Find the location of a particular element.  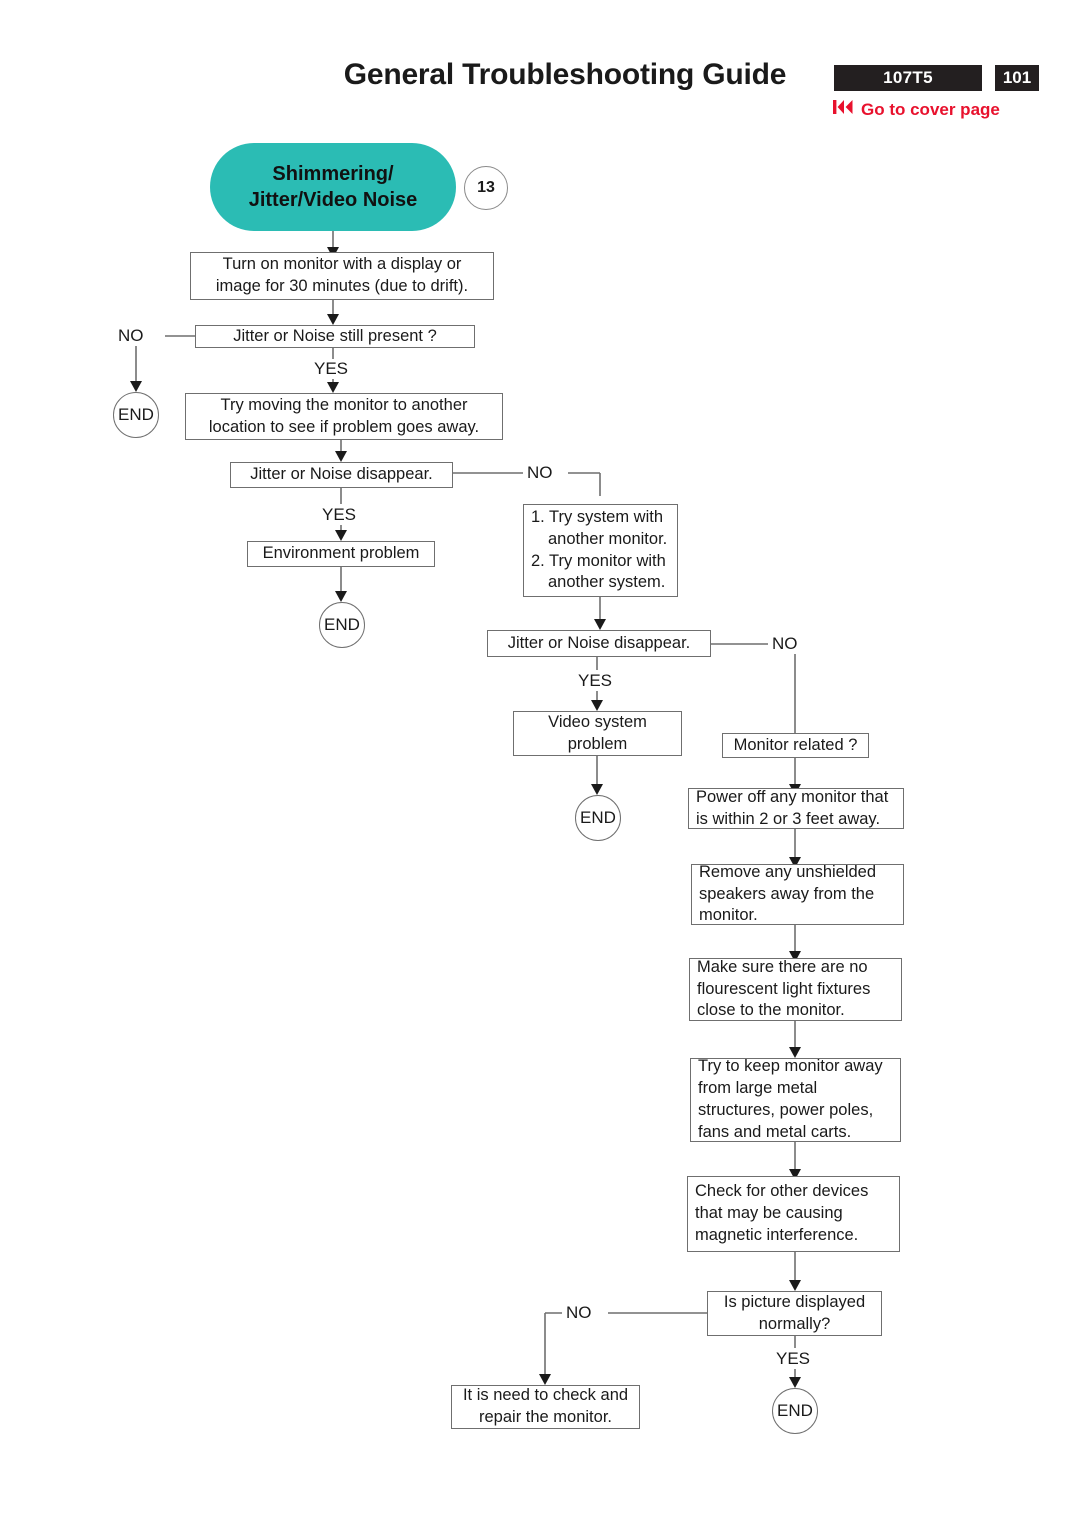

flow-terminator-end-4: END is located at coordinates (795, 1411).